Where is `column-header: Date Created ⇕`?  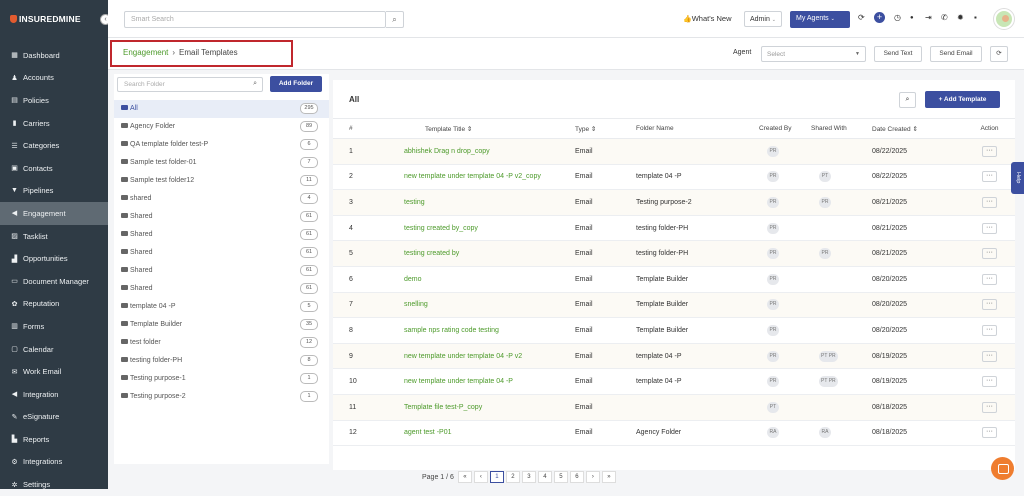
column-header: Date Created ⇕ is located at coordinates (918, 128).